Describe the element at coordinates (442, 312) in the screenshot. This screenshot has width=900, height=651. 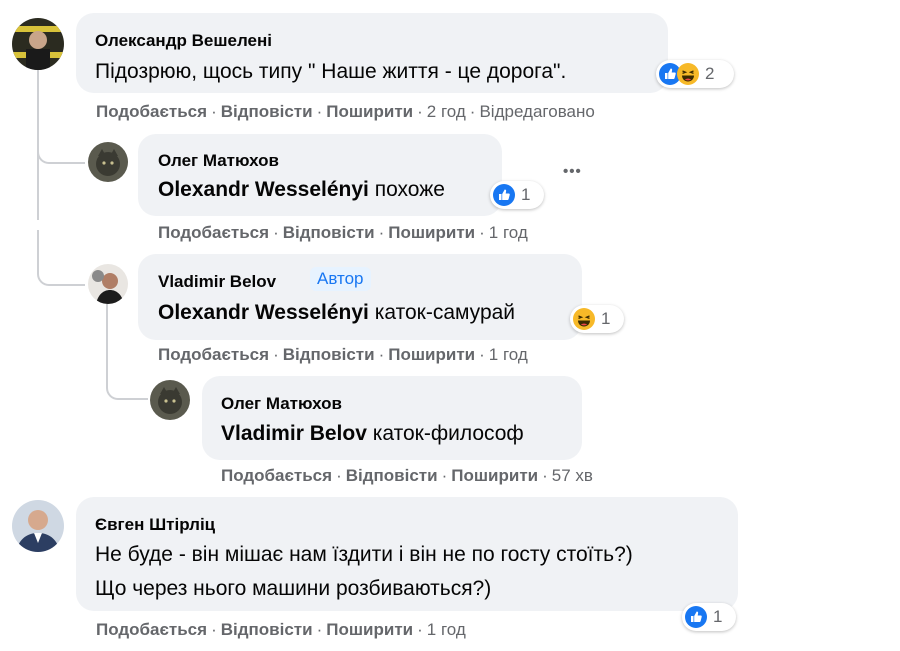
I see `comment-text-body: каток-самурай` at that location.